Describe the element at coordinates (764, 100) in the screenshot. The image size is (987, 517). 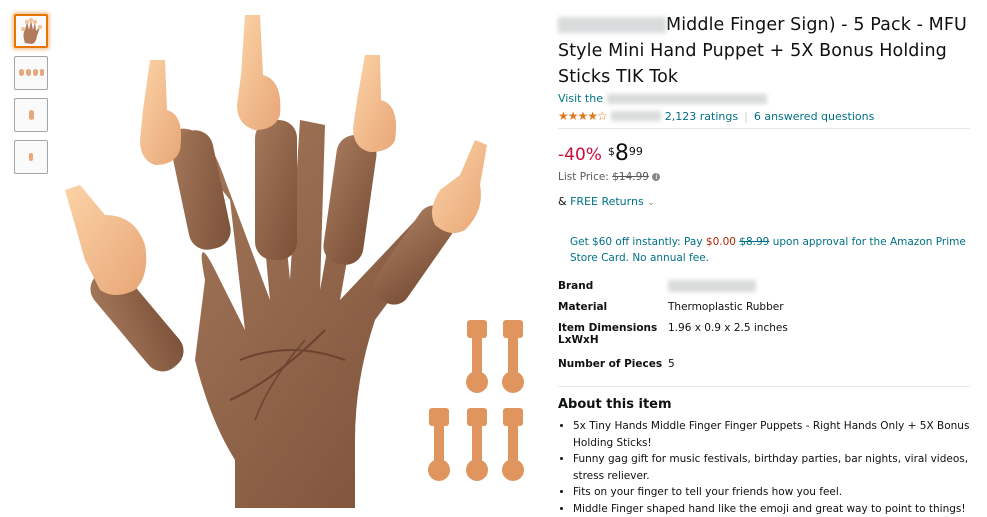
I see `visit-store-link: Visit the` at that location.